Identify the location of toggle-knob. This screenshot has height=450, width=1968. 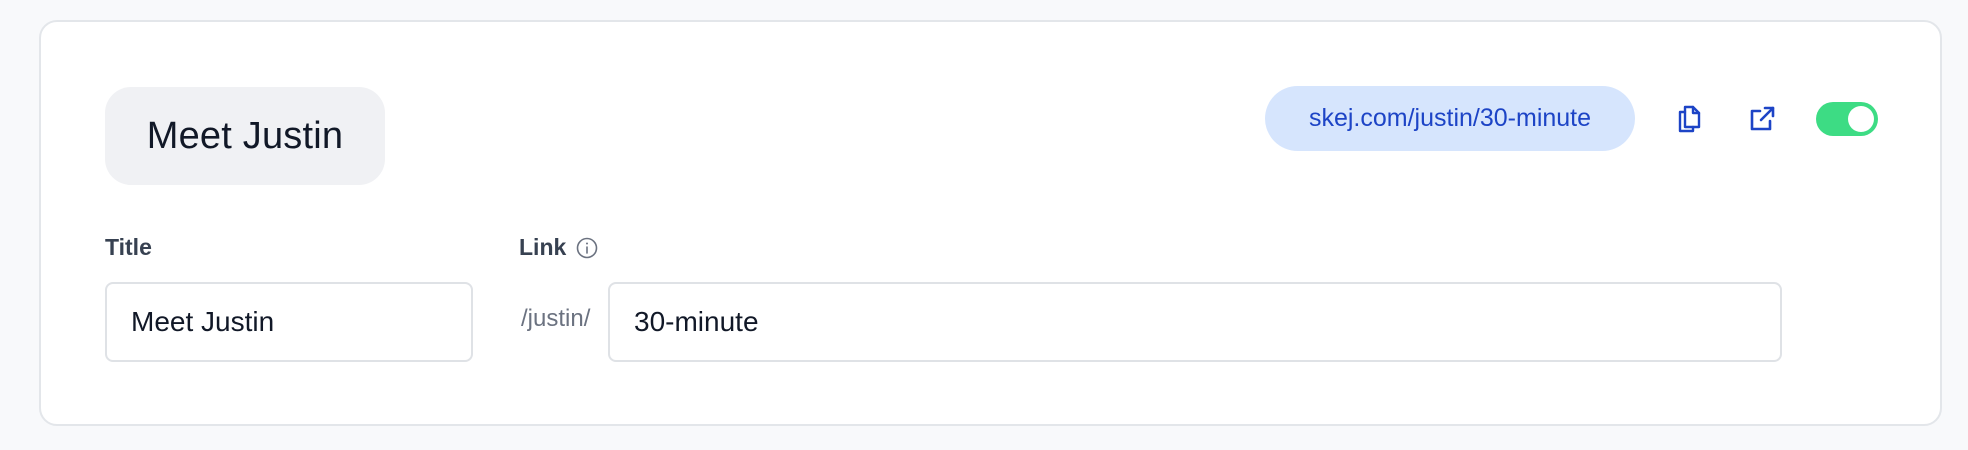
(1861, 119).